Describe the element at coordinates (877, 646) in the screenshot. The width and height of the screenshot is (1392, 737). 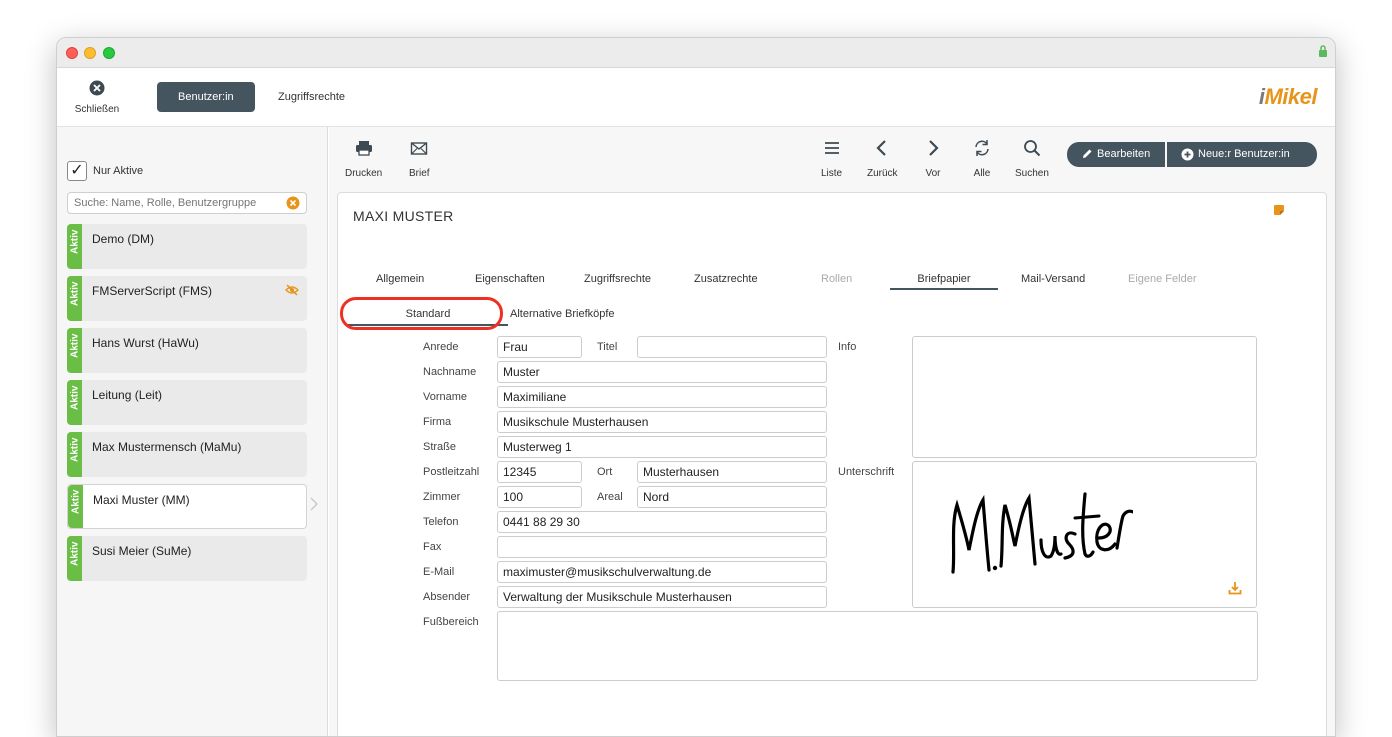
I see `footer-field` at that location.